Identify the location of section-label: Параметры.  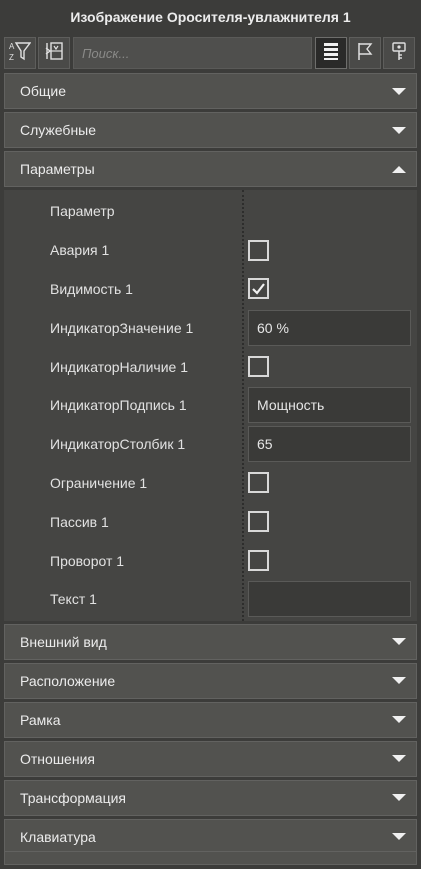
(57, 169).